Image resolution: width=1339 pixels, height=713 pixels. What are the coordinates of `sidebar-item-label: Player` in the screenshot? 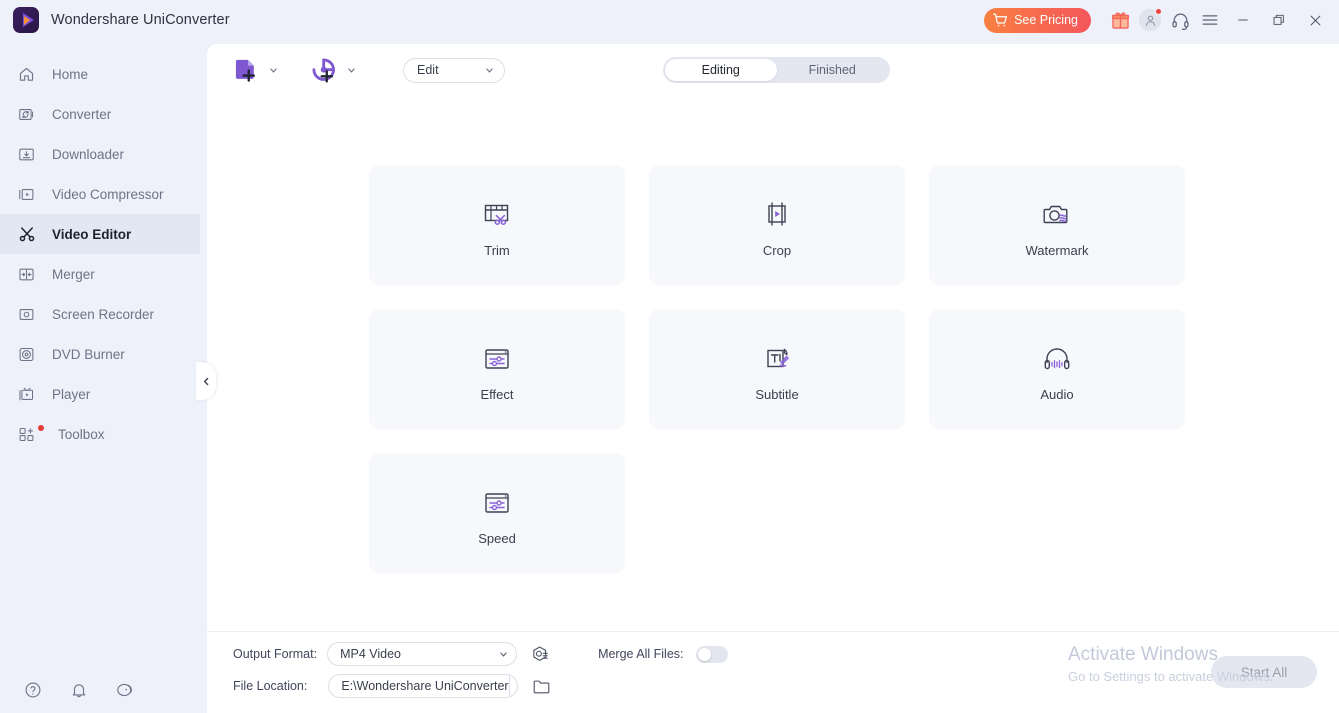 It's located at (71, 394).